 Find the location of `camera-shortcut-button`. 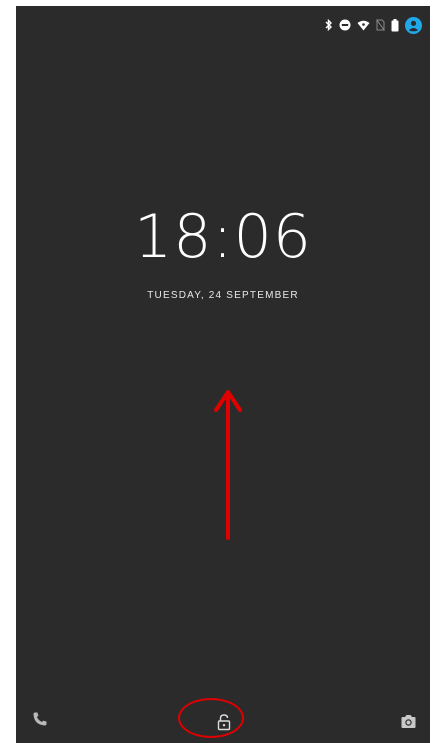

camera-shortcut-button is located at coordinates (408, 721).